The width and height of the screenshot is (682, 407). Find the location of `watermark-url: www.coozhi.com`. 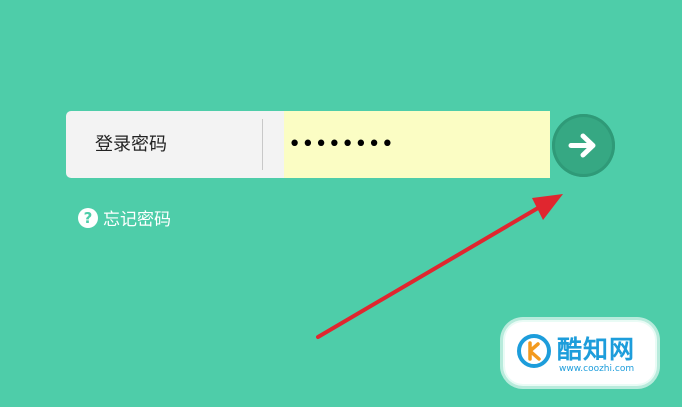

watermark-url: www.coozhi.com is located at coordinates (597, 369).